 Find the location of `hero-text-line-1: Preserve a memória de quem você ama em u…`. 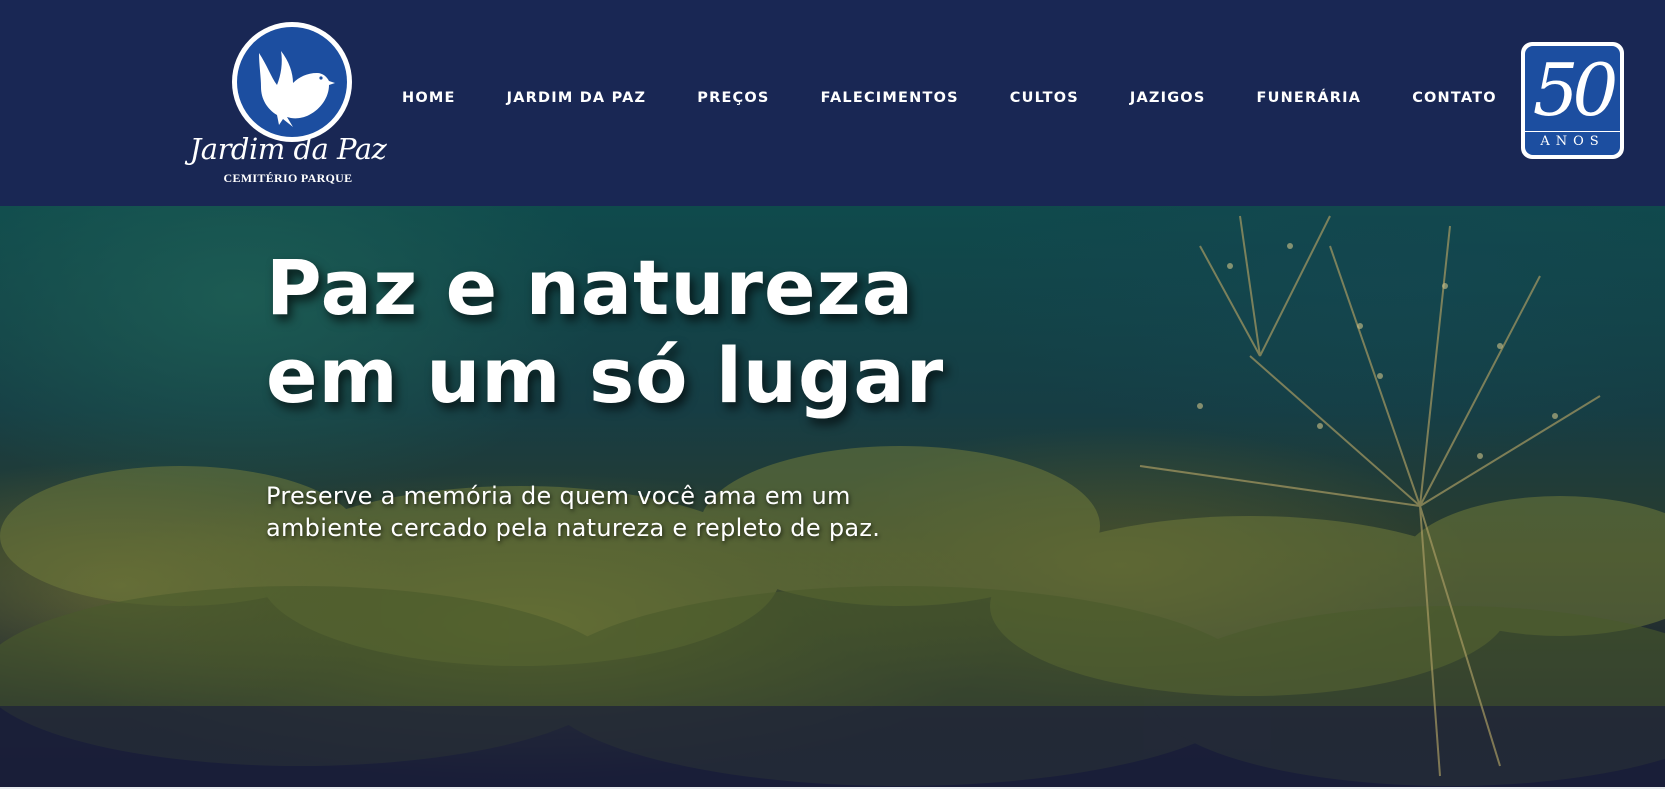

hero-text-line-1: Preserve a memória de quem você ama em u… is located at coordinates (558, 496).